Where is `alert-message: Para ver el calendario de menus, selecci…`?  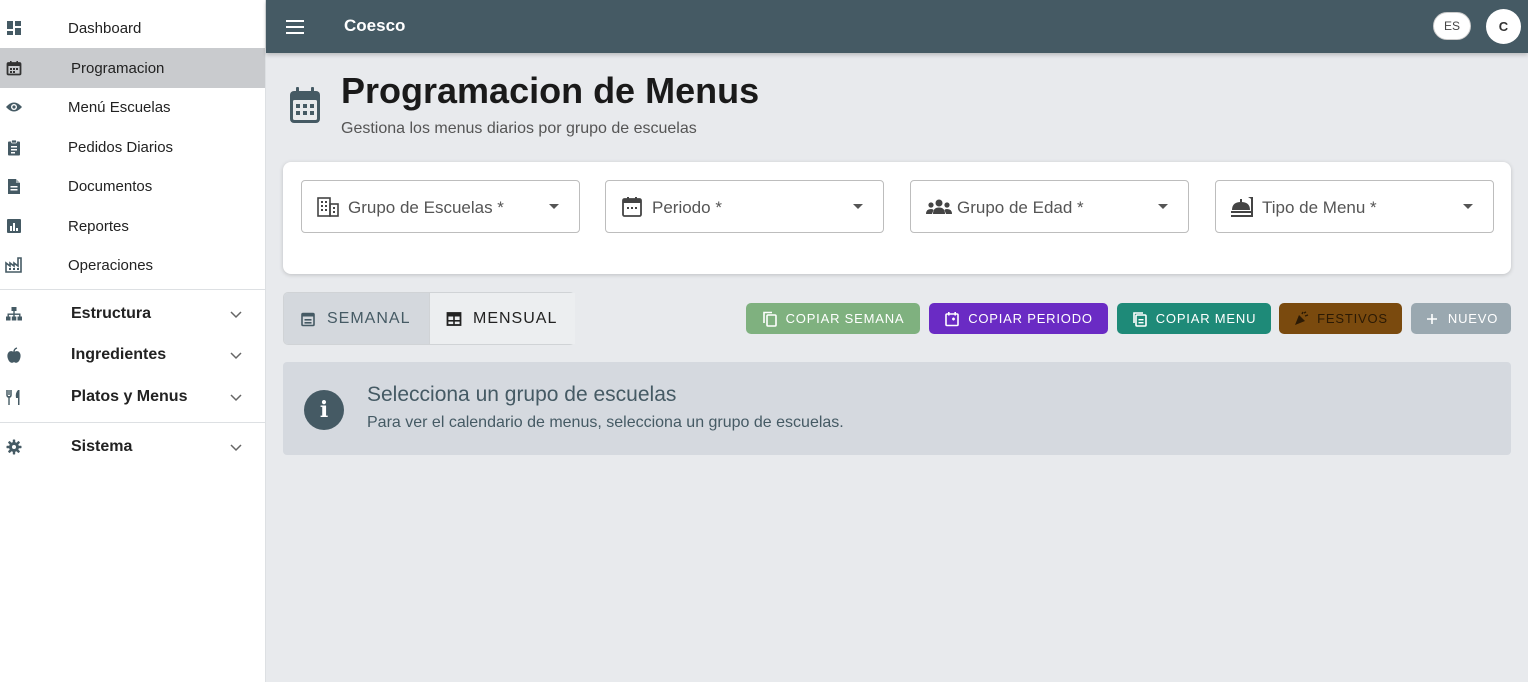
alert-message: Para ver el calendario de menus, selecci… is located at coordinates (605, 422).